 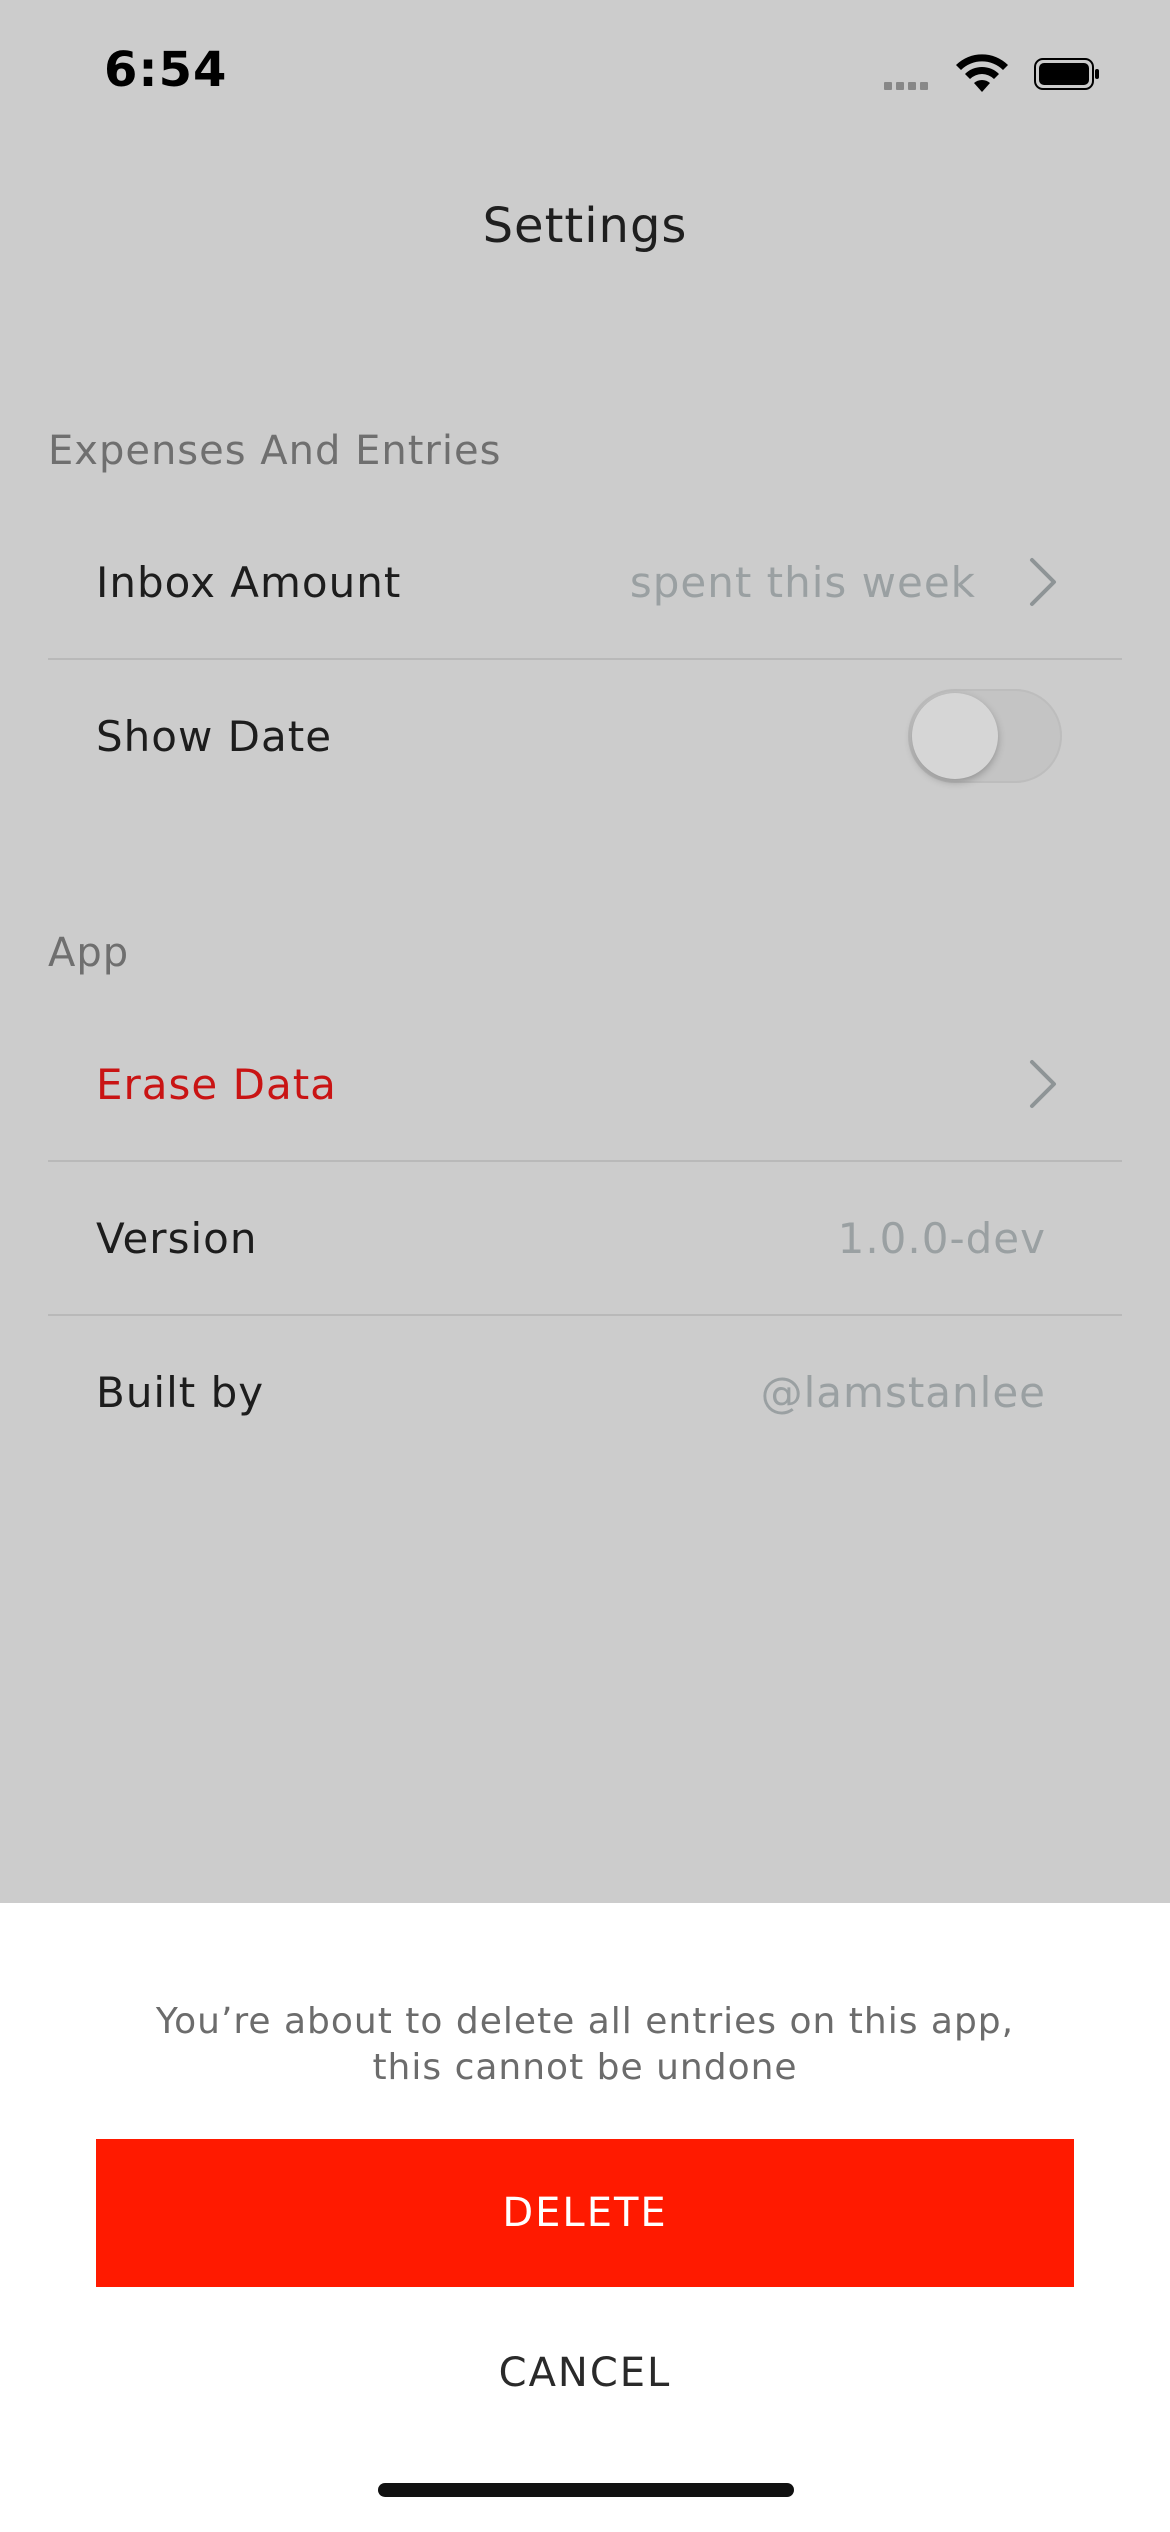 I want to click on section-header-app: App, so click(x=89, y=953).